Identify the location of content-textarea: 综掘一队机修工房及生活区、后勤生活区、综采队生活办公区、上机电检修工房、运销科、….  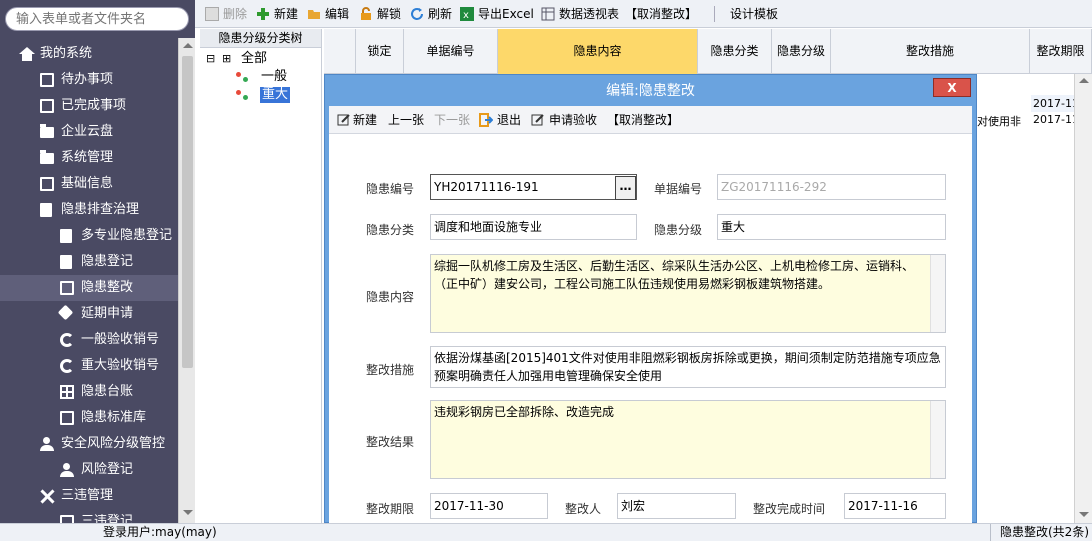
(688, 293).